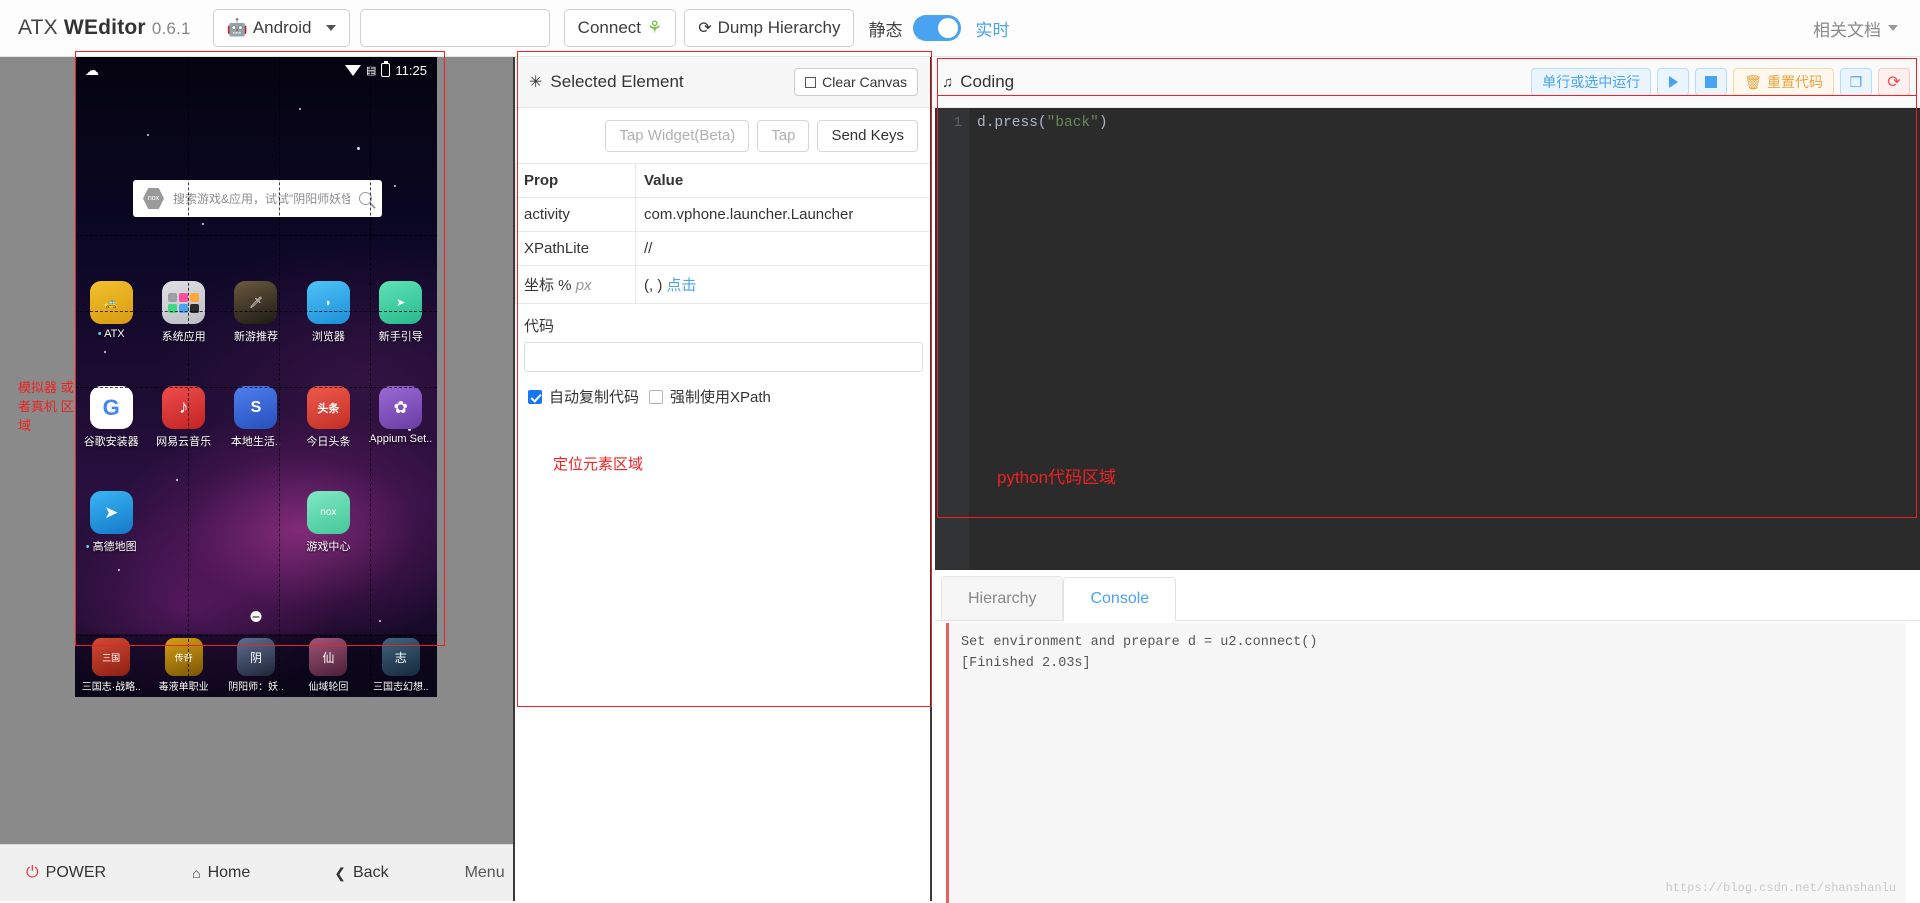  What do you see at coordinates (535, 396) in the screenshot?
I see `auto-copy-checkbox` at bounding box center [535, 396].